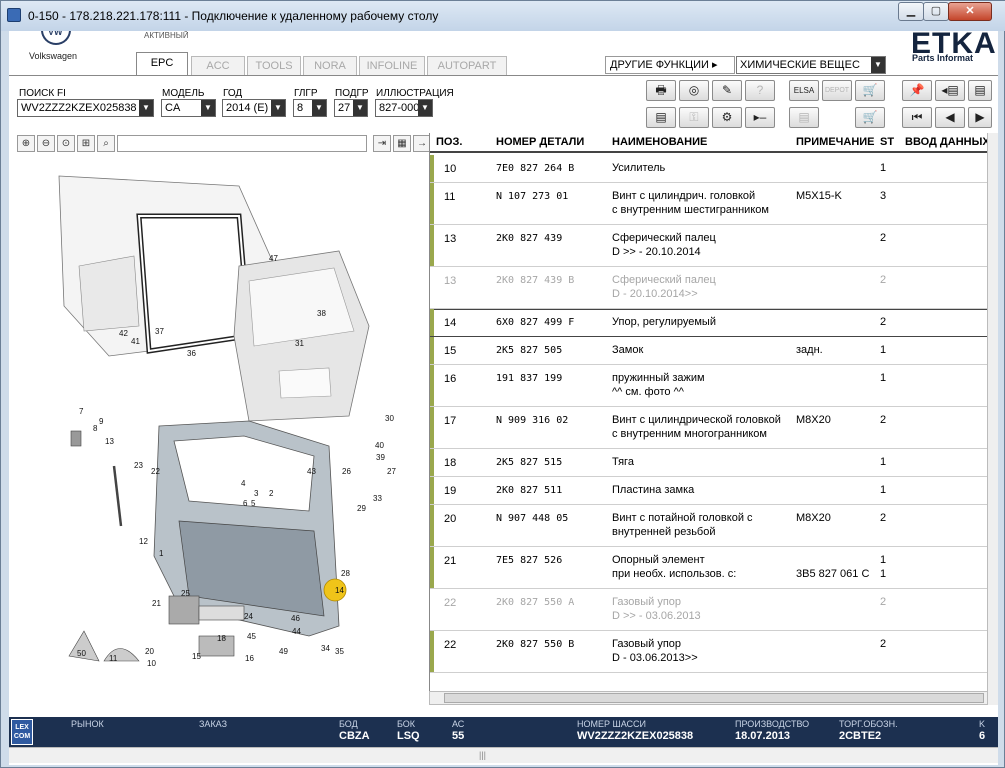  What do you see at coordinates (540, 142) in the screenshot?
I see `header-part-number: НОМЕР ДЕТАЛИ` at bounding box center [540, 142].